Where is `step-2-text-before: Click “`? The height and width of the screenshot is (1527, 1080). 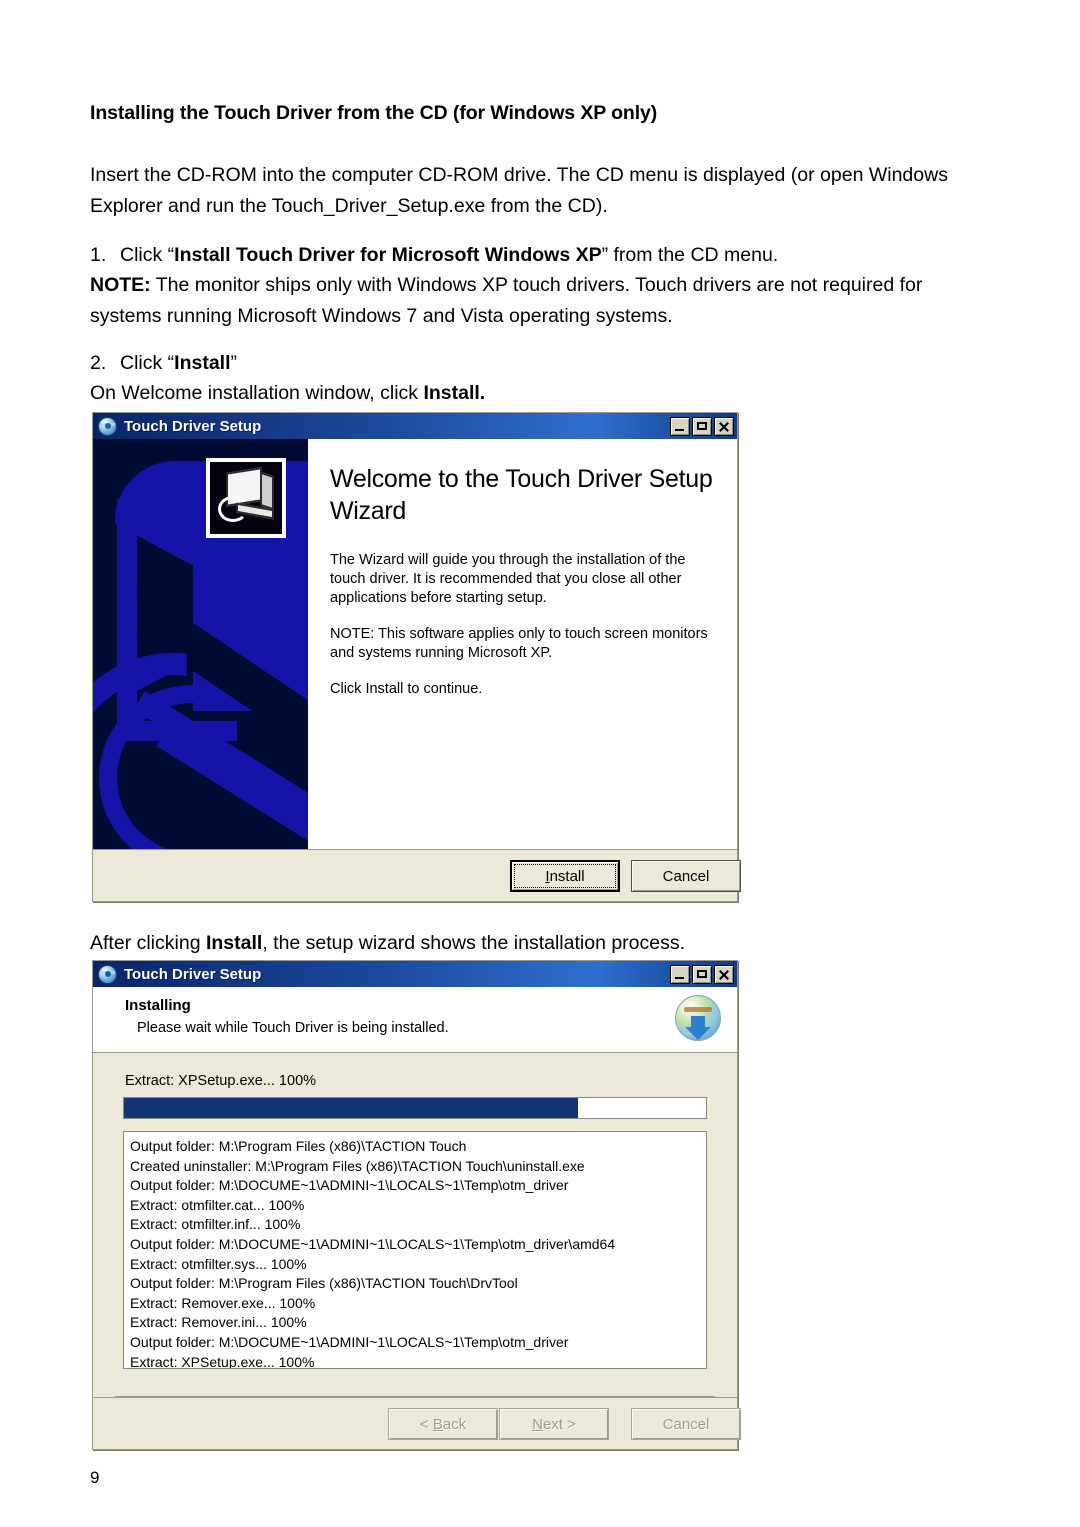 step-2-text-before: Click “ is located at coordinates (147, 363).